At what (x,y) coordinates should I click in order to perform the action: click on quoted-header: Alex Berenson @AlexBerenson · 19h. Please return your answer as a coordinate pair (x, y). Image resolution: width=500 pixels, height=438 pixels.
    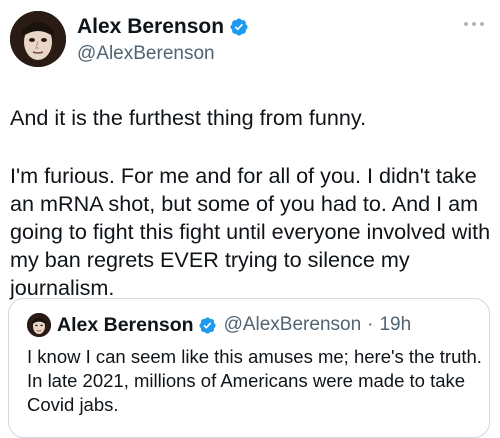
    Looking at the image, I should click on (234, 325).